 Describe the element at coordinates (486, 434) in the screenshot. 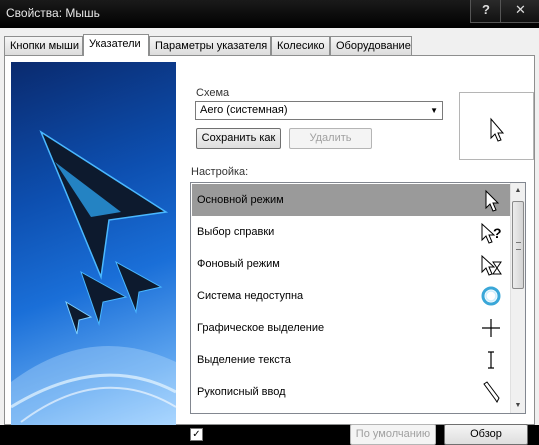

I see `browse-button: Обзор` at that location.